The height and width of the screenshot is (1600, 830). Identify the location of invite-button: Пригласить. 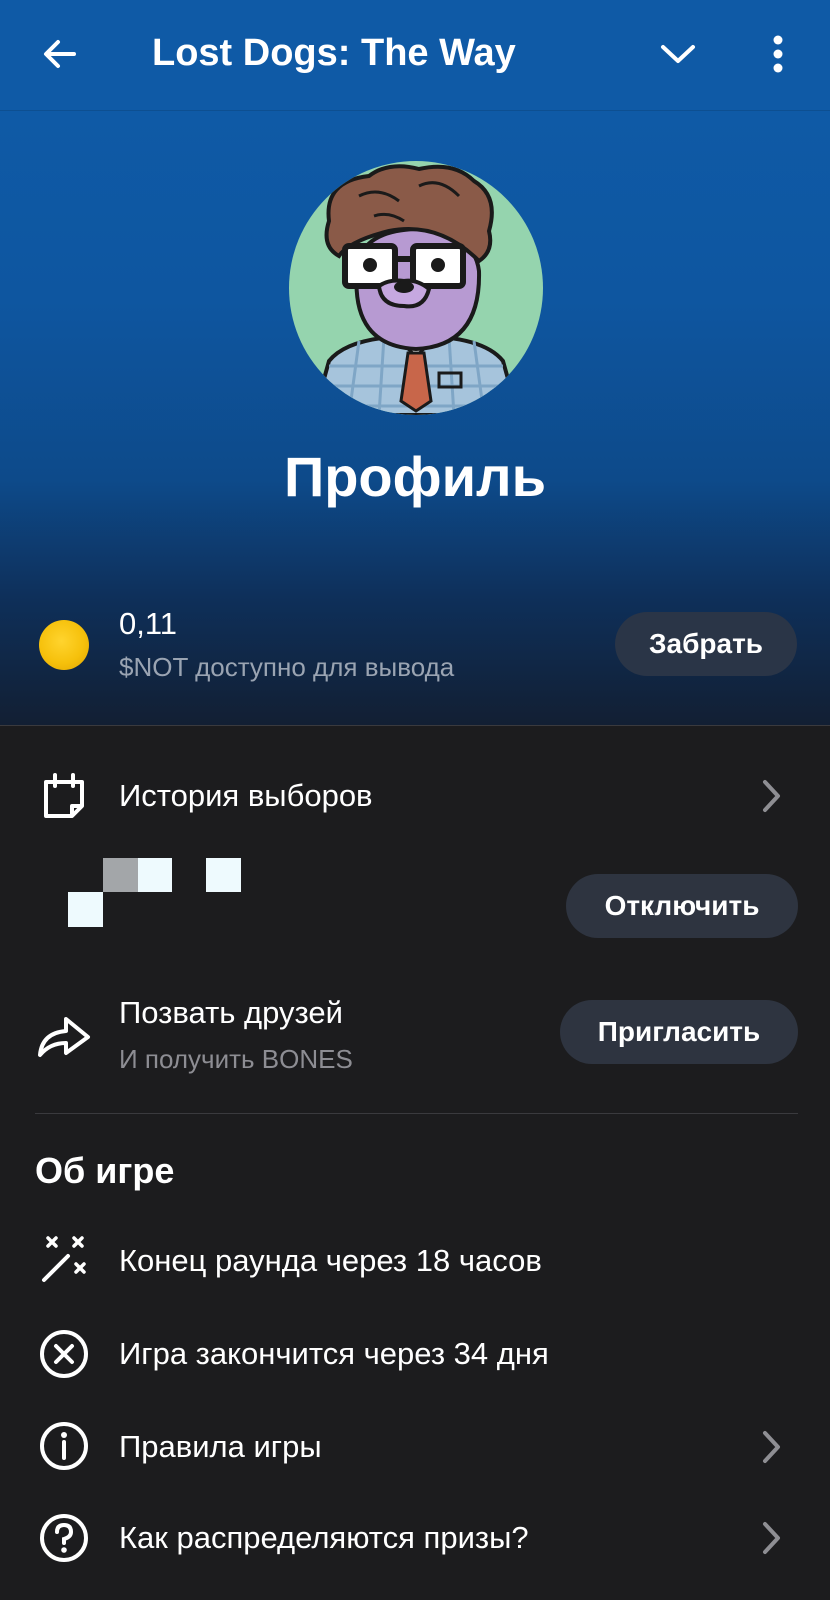
(679, 1032).